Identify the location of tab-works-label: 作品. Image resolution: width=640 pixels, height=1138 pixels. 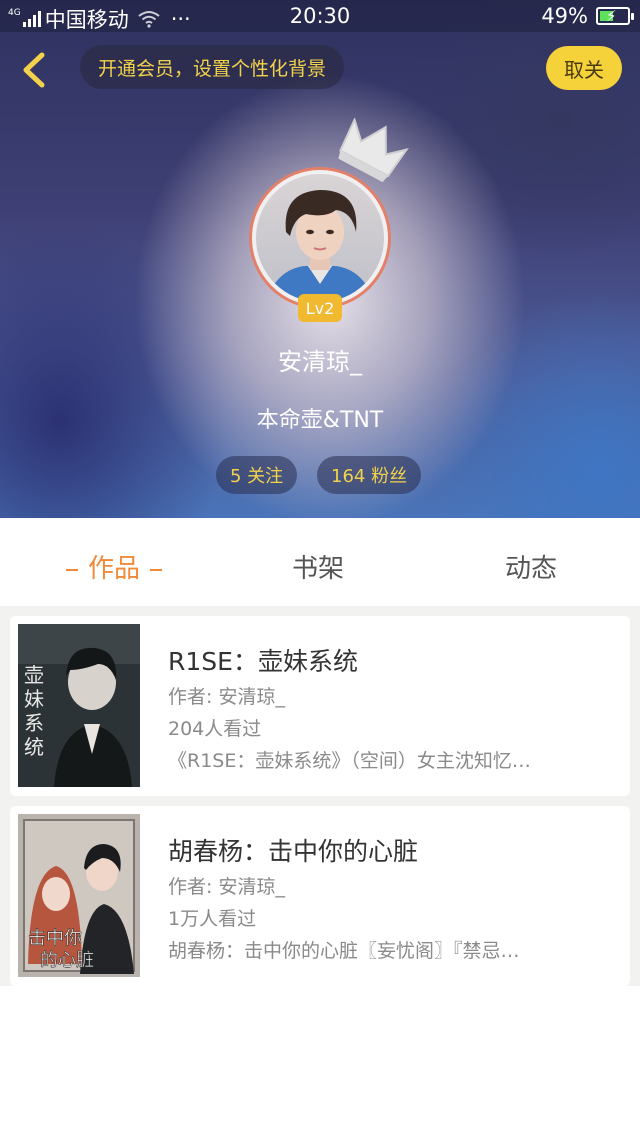
(114, 569).